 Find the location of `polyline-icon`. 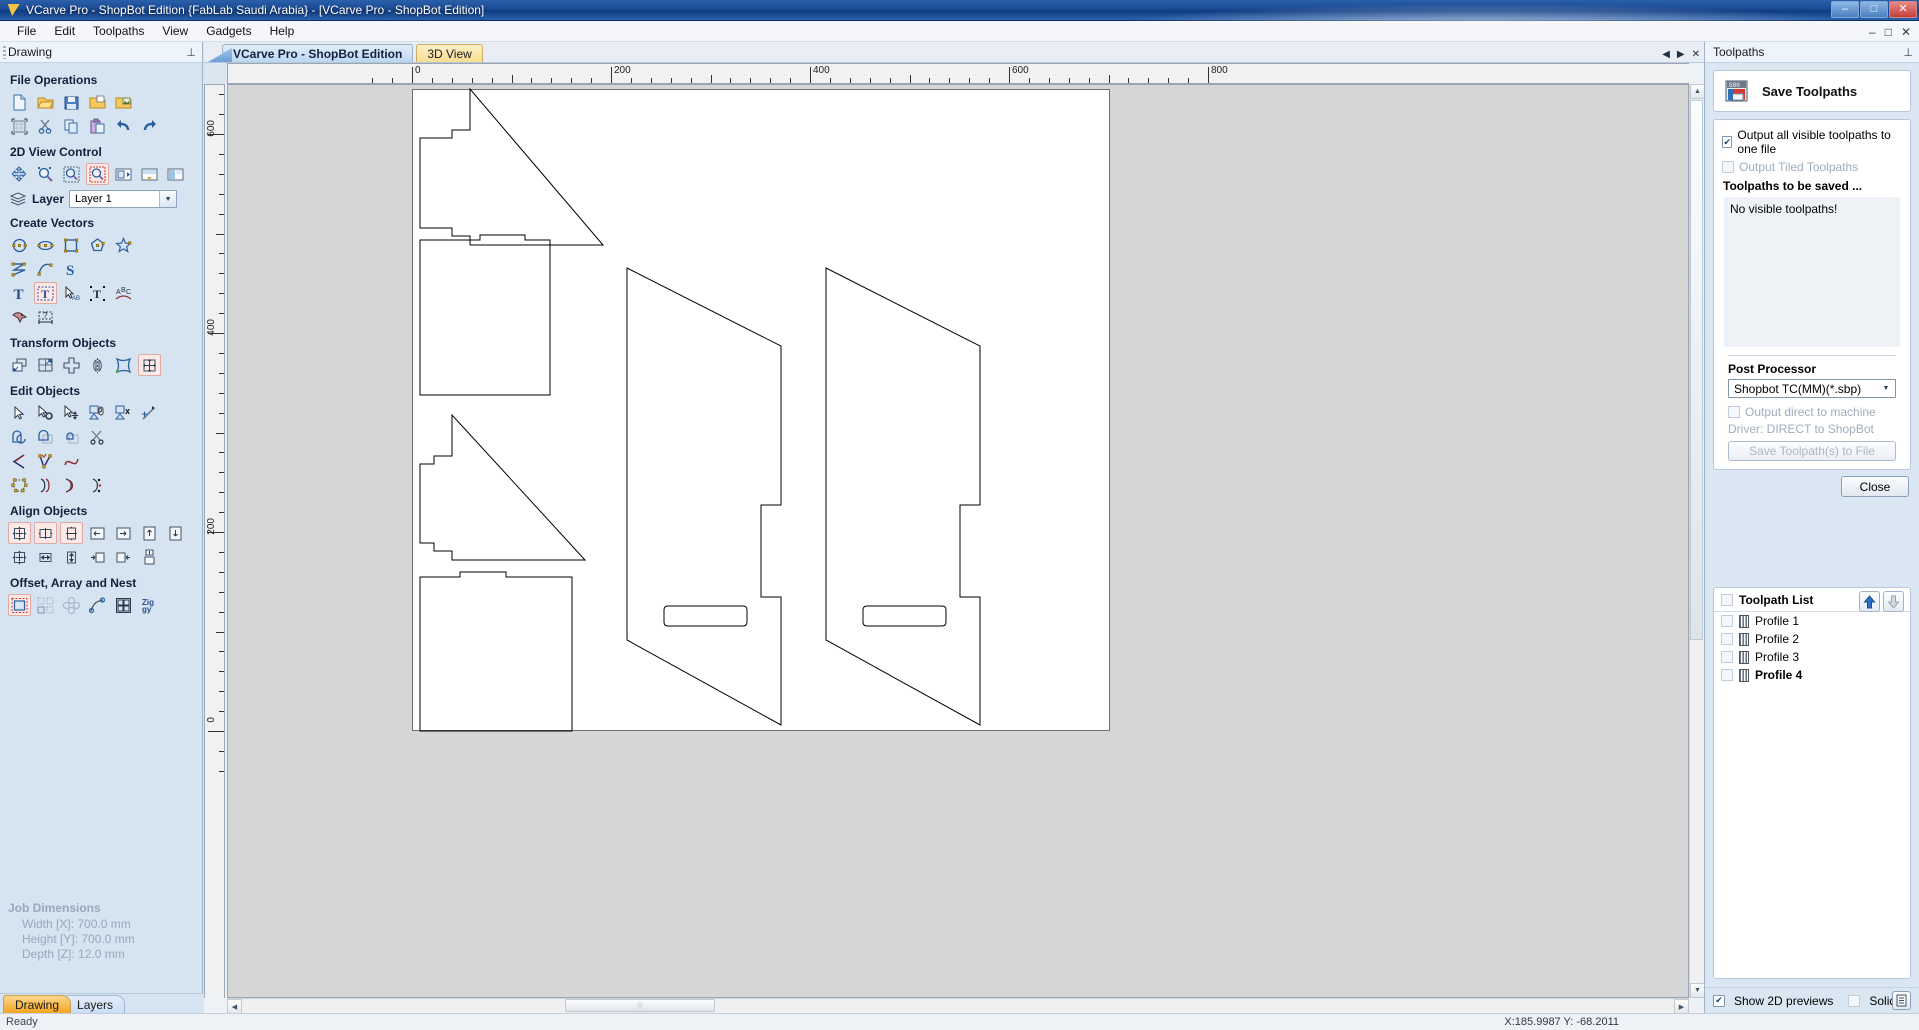

polyline-icon is located at coordinates (19, 269).